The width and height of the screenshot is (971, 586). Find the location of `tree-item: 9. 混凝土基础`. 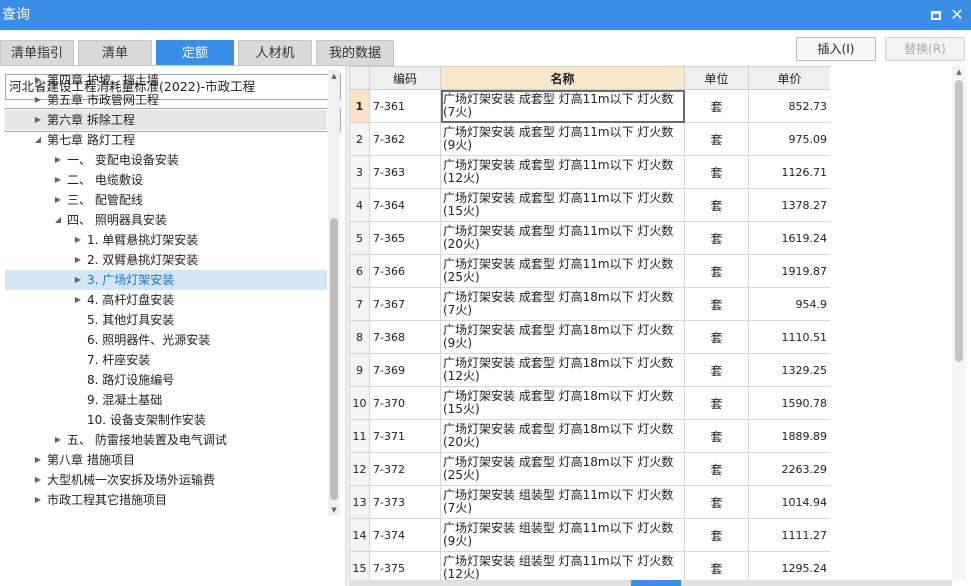

tree-item: 9. 混凝土基础 is located at coordinates (166, 400).